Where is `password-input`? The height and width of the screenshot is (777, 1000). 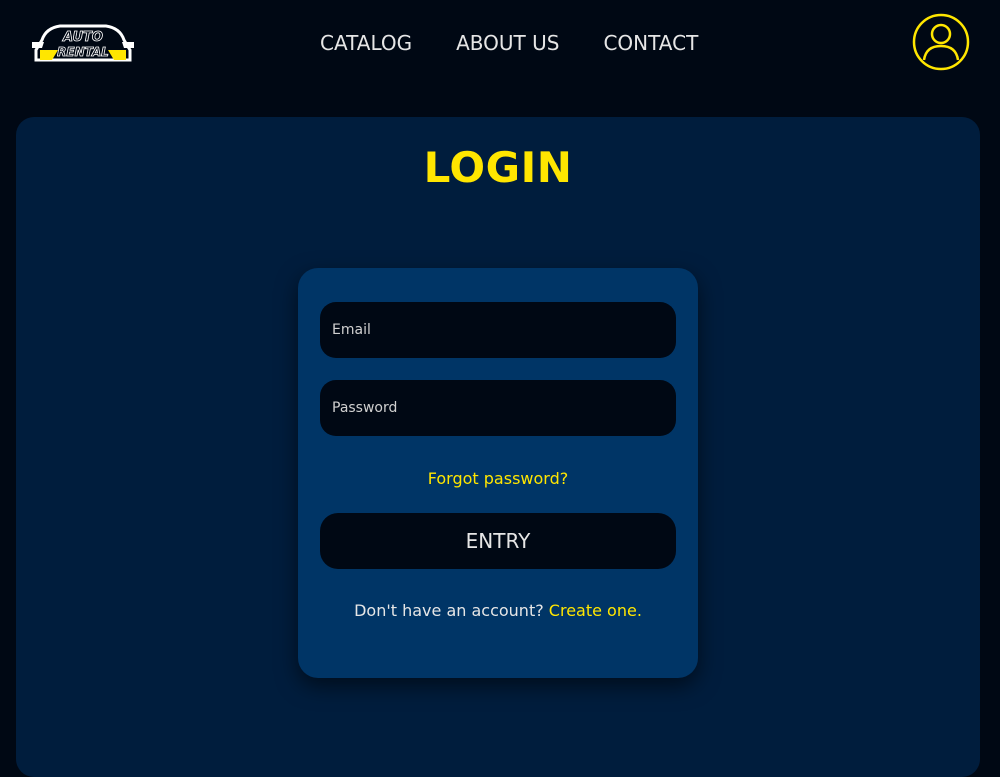
password-input is located at coordinates (498, 408).